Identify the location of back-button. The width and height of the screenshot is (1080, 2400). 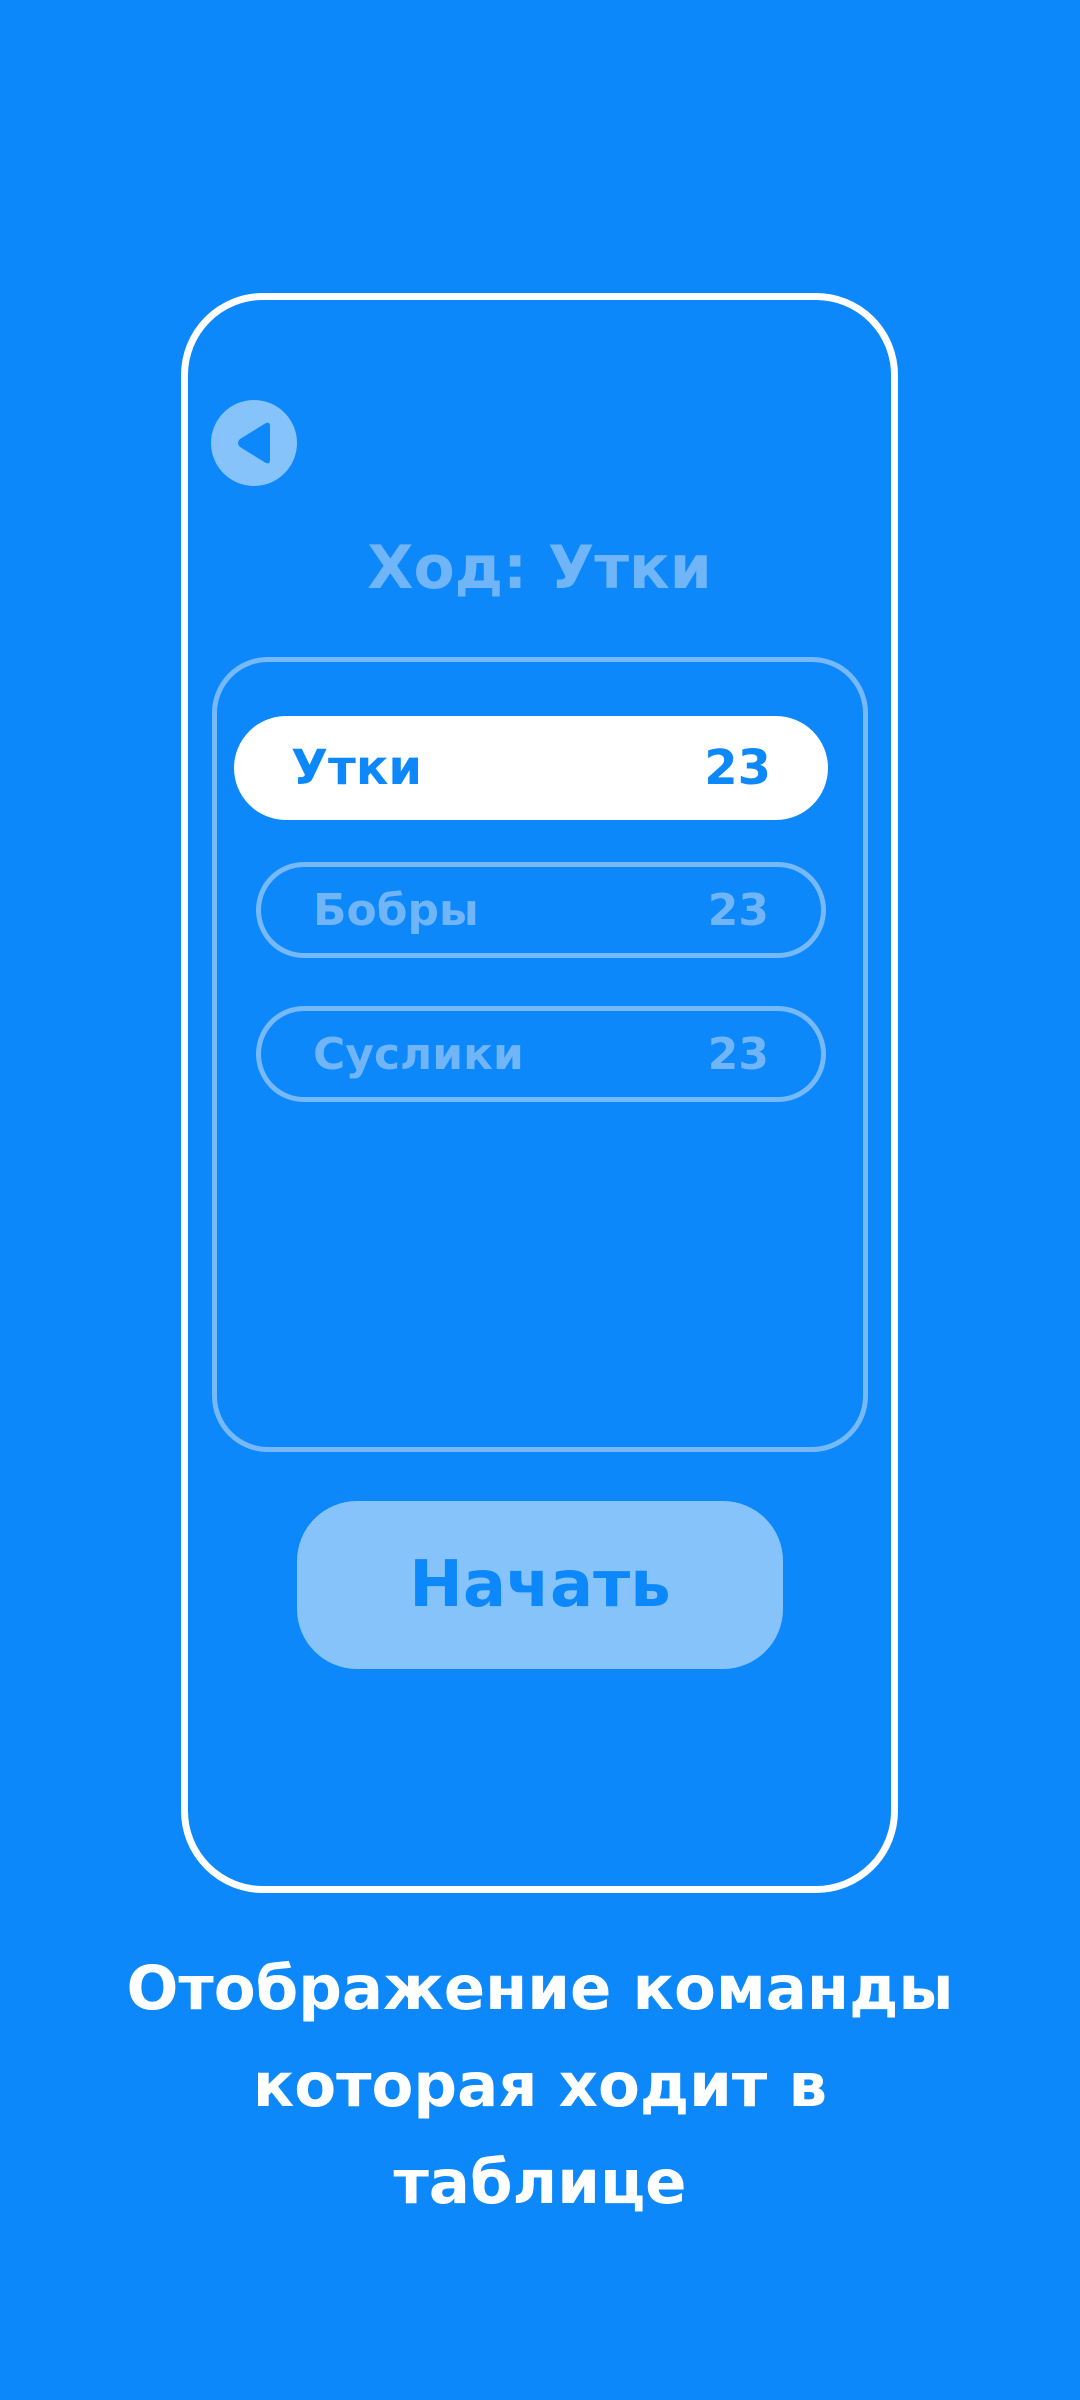
(254, 443).